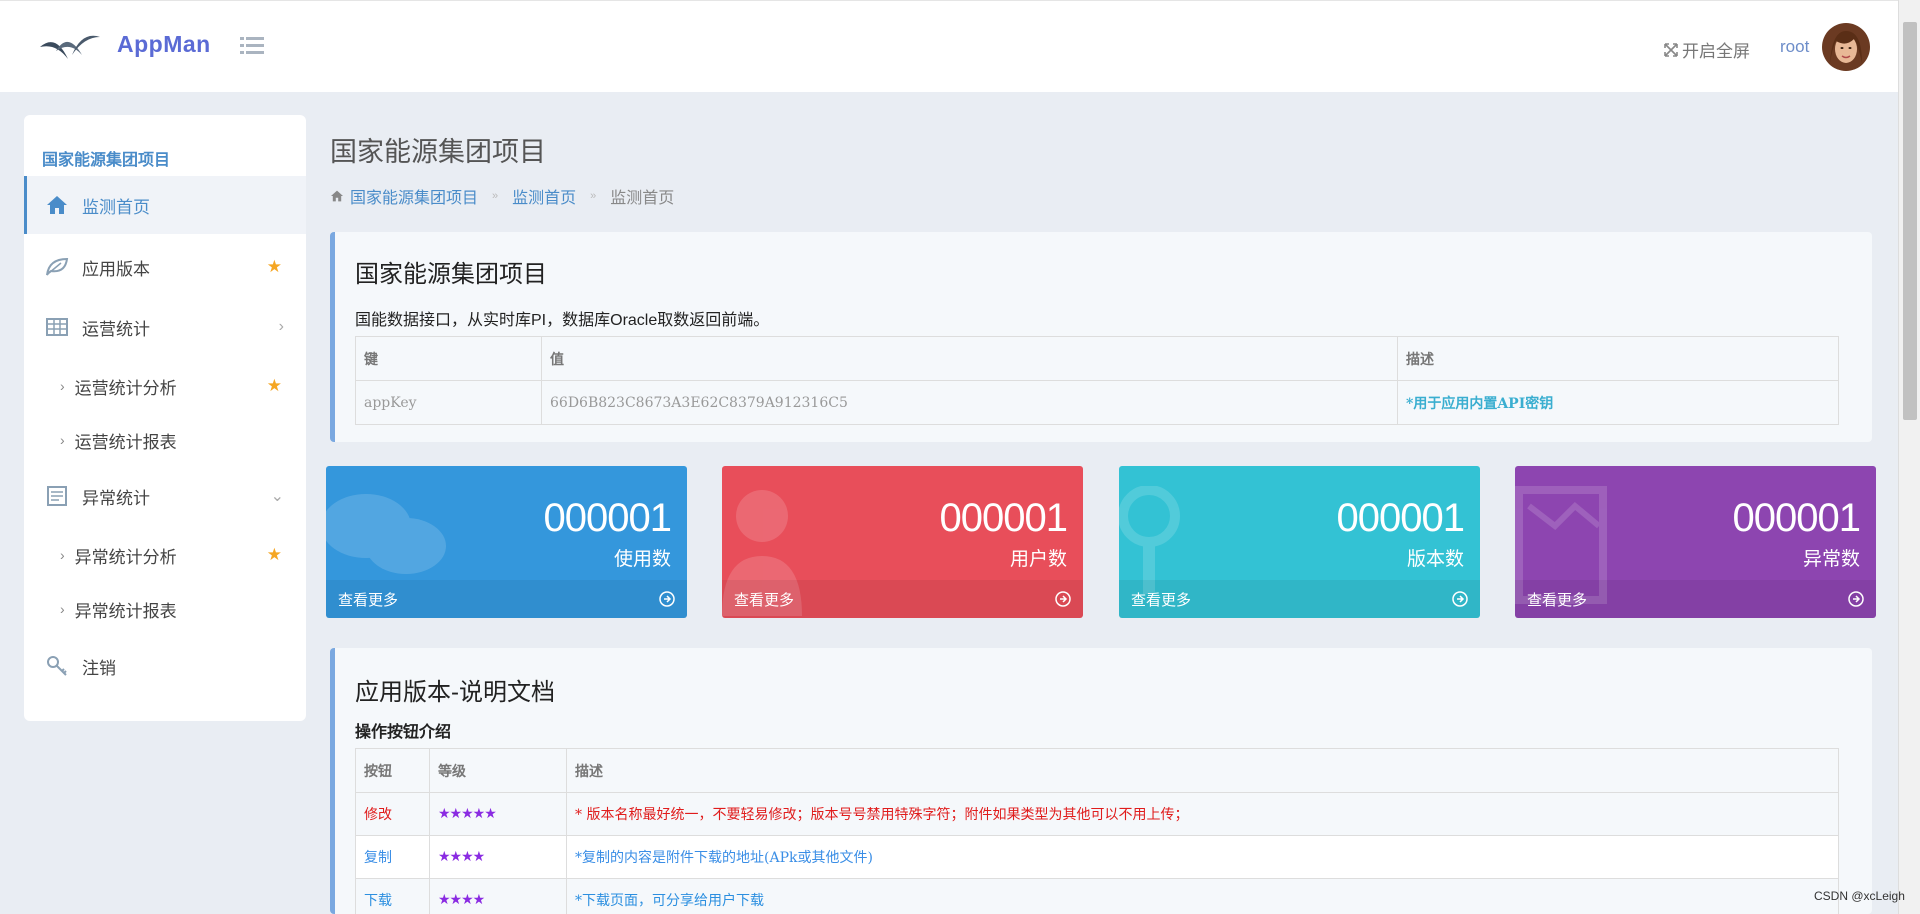 This screenshot has width=1920, height=914. I want to click on stat-label: 版本数, so click(1435, 559).